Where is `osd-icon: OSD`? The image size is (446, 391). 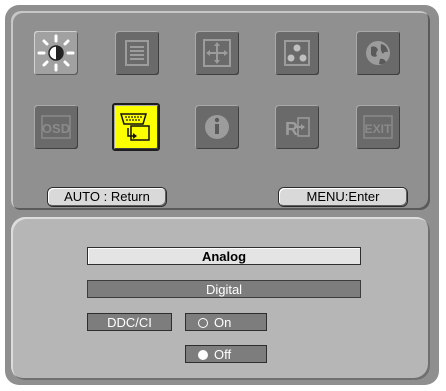
osd-icon: OSD is located at coordinates (56, 127).